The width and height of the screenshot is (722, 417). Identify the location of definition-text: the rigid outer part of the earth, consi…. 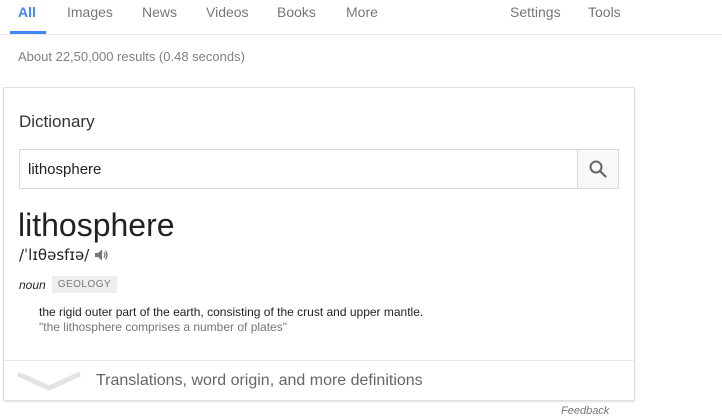
(231, 312).